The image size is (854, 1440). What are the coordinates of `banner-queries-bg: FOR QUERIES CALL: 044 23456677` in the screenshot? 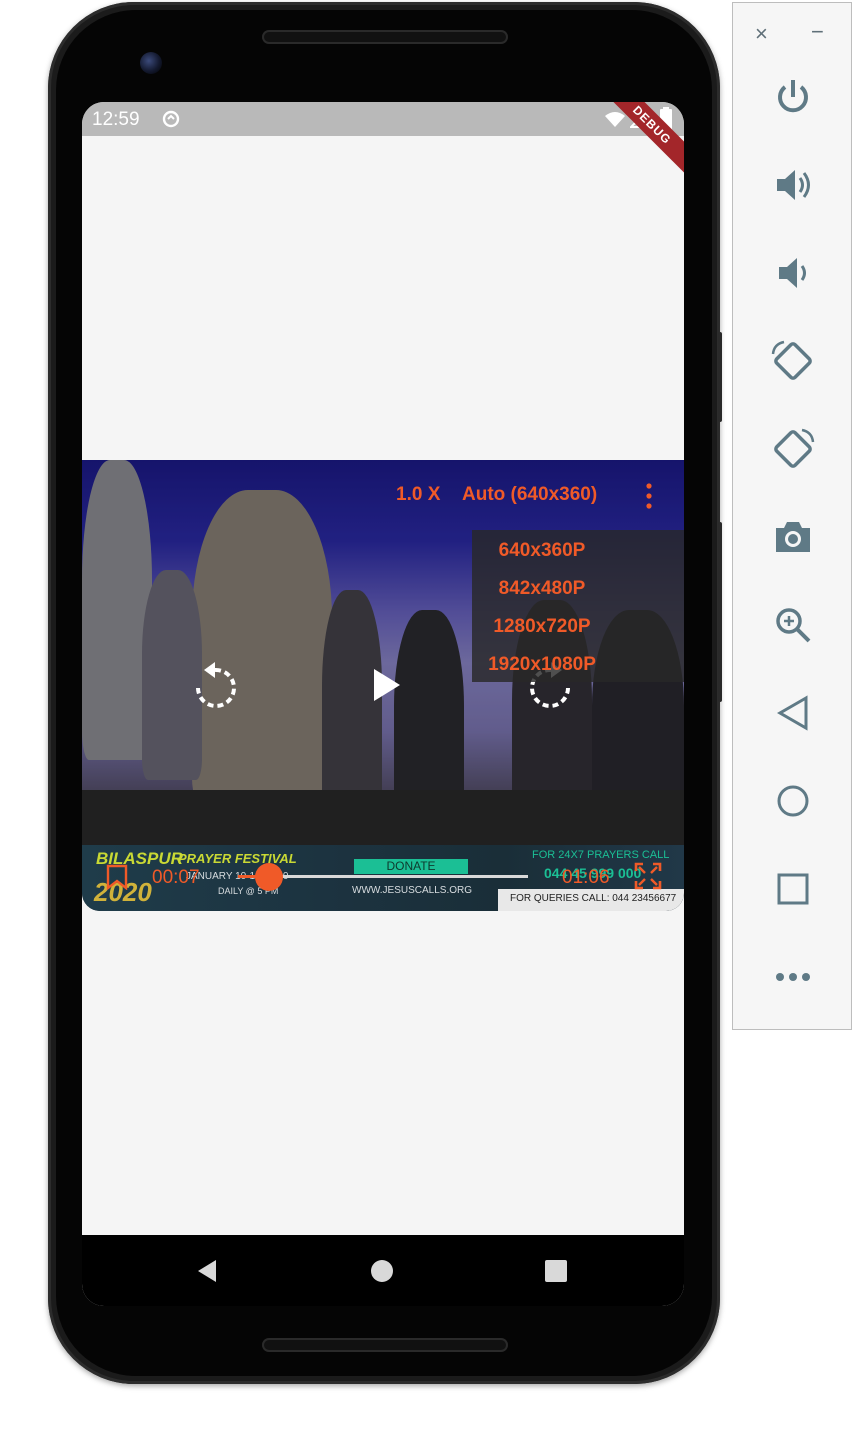 It's located at (591, 900).